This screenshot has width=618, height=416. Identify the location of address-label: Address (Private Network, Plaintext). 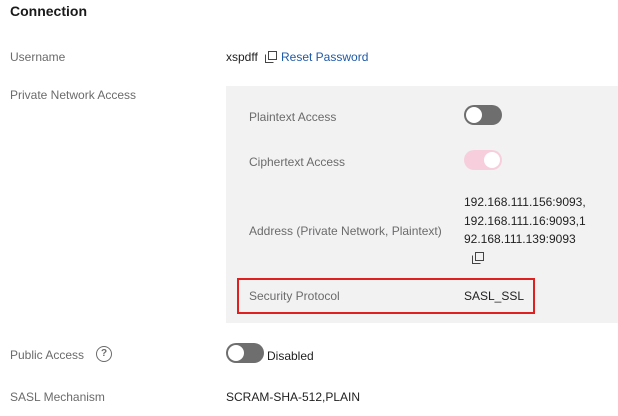
(345, 231).